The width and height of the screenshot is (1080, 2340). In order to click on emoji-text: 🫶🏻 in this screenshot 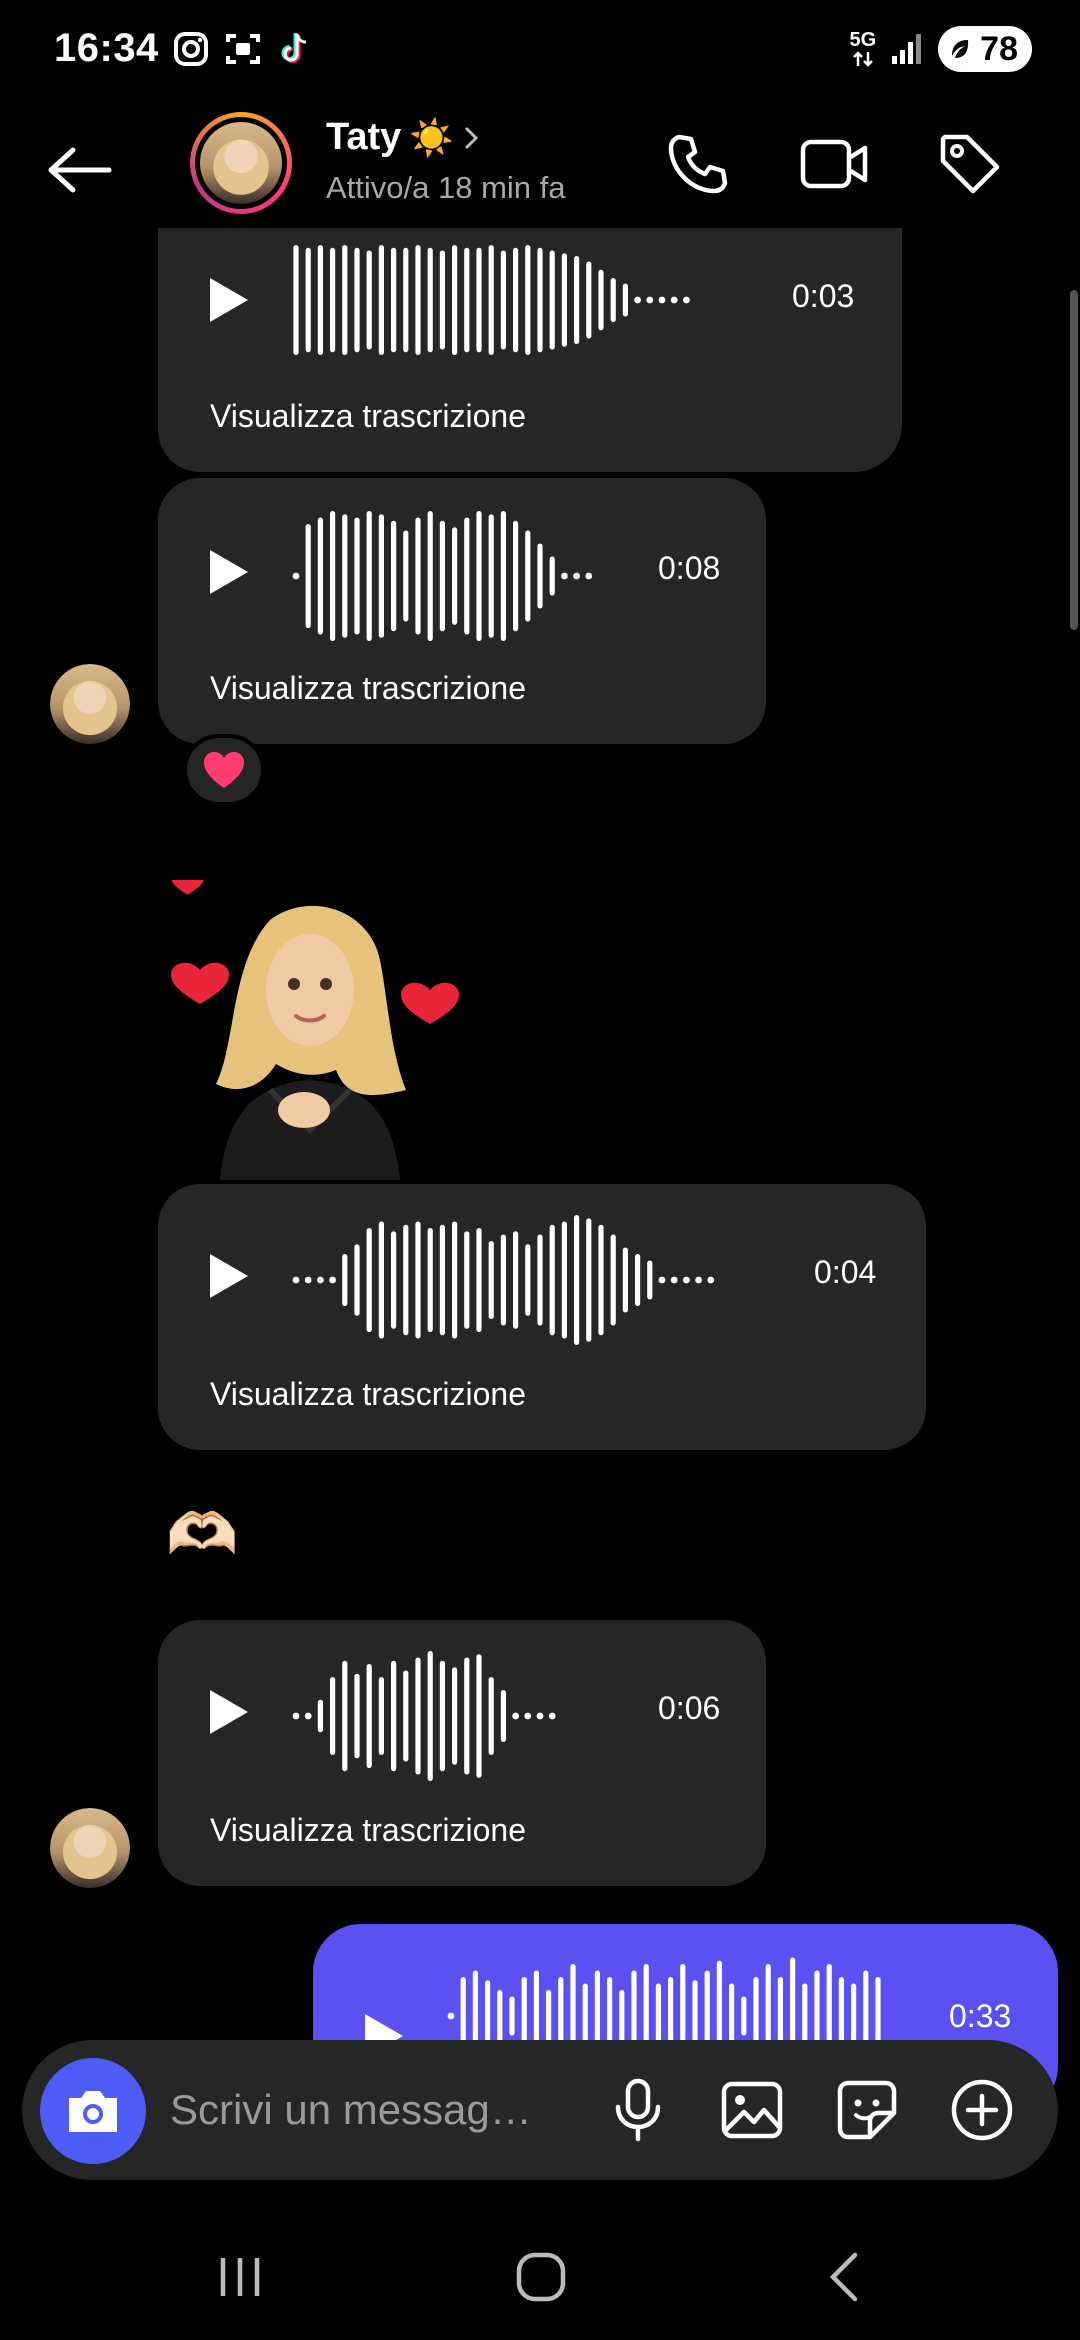, I will do `click(202, 1534)`.